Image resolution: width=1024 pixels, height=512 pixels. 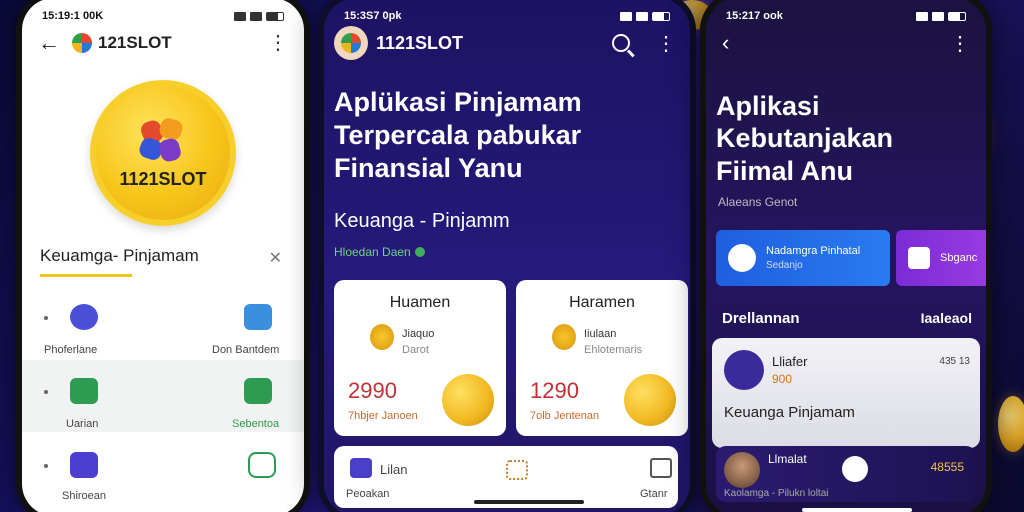 What do you see at coordinates (725, 43) in the screenshot?
I see `back-chevron-icon: ‹` at bounding box center [725, 43].